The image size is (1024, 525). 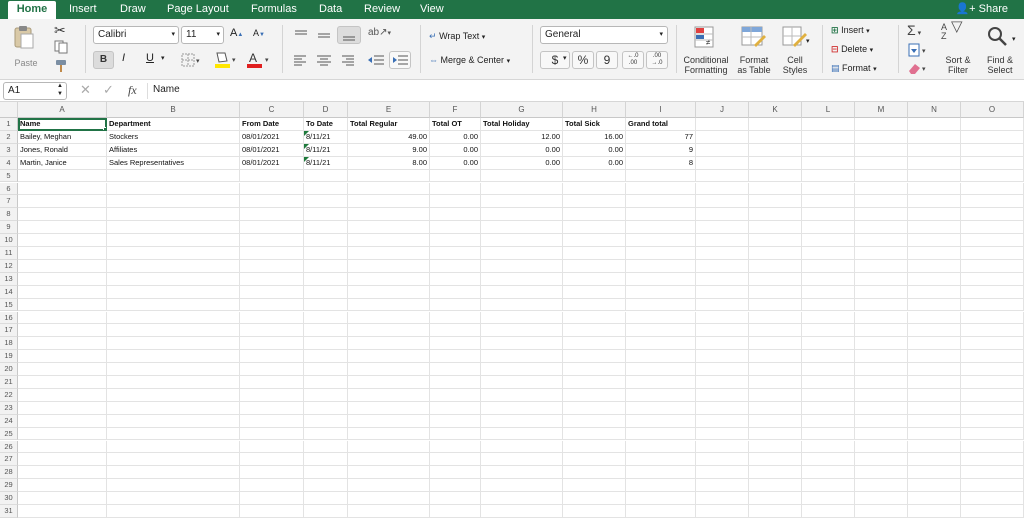 I want to click on cell-d10, so click(x=326, y=240).